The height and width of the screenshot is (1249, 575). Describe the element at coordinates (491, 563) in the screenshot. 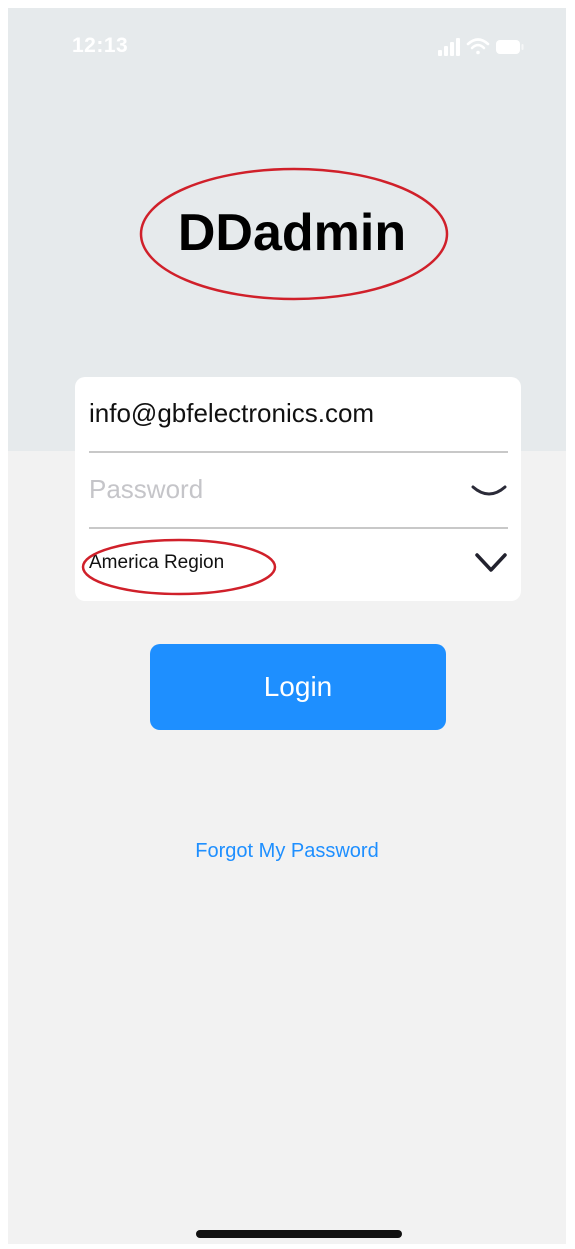

I see `chevron-down-icon` at that location.